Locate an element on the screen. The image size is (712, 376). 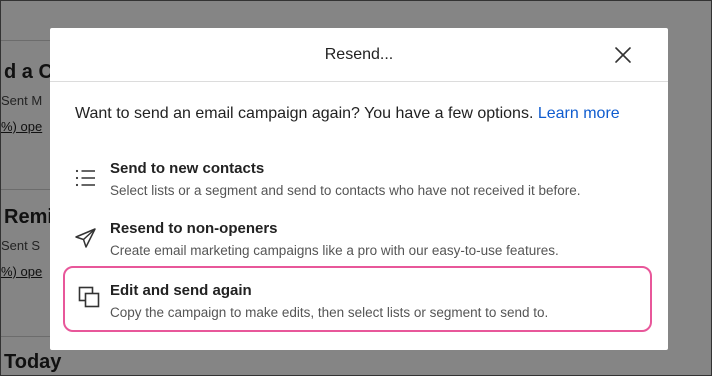
option-title: Resend to non-openers is located at coordinates (194, 228).